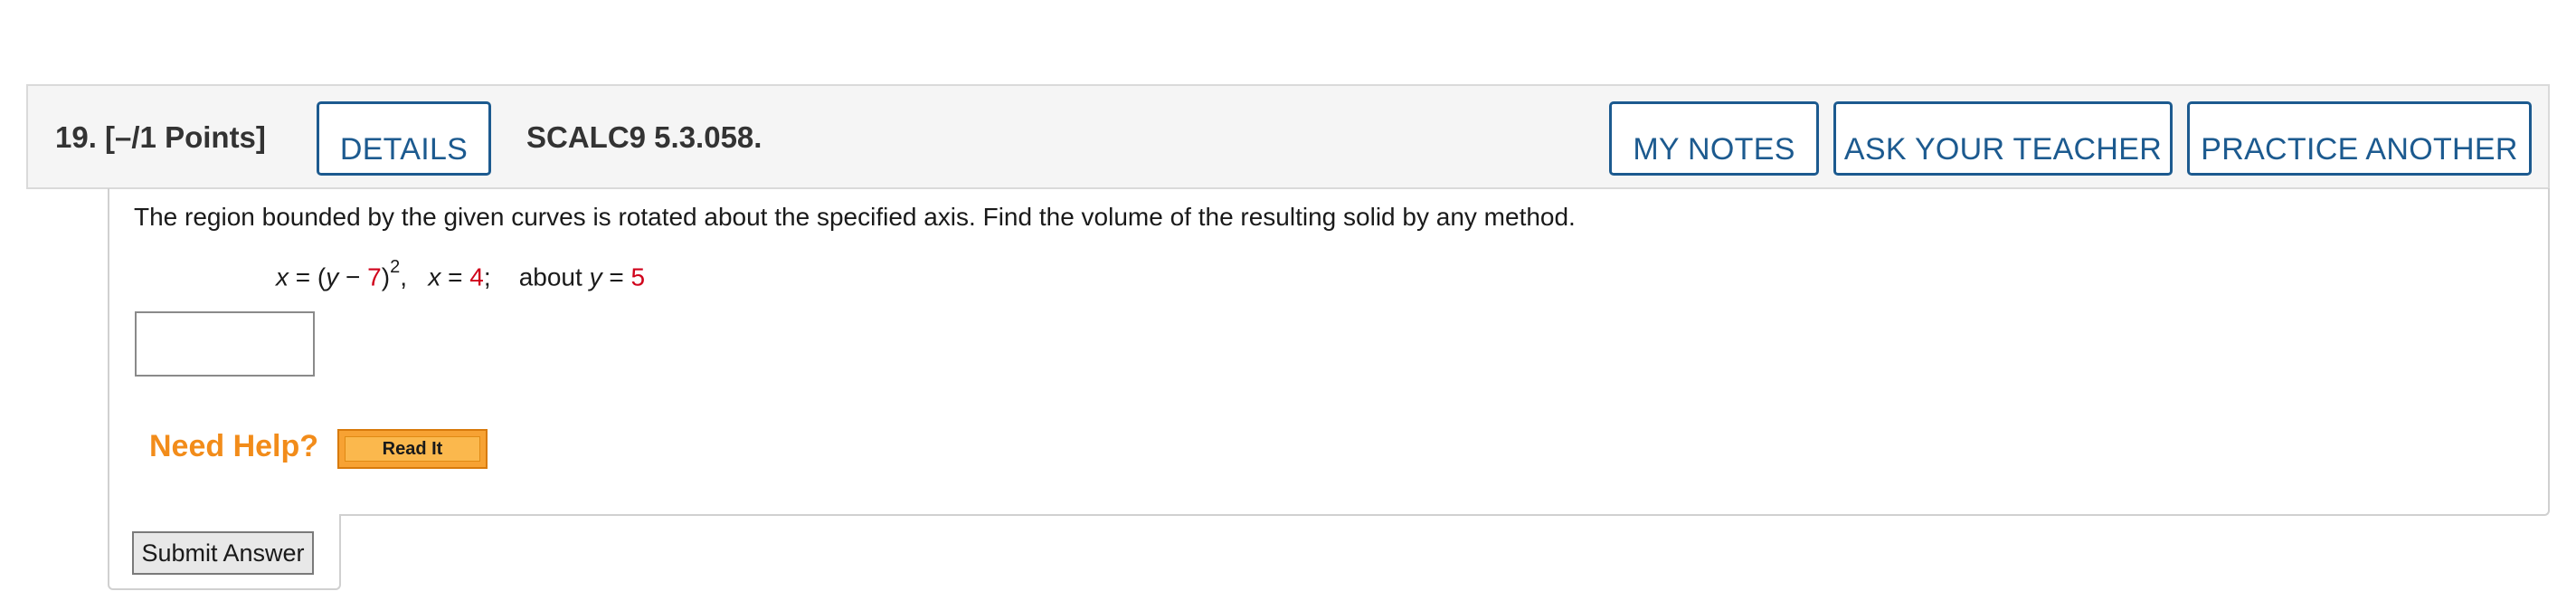  Describe the element at coordinates (225, 344) in the screenshot. I see `answer-input` at that location.